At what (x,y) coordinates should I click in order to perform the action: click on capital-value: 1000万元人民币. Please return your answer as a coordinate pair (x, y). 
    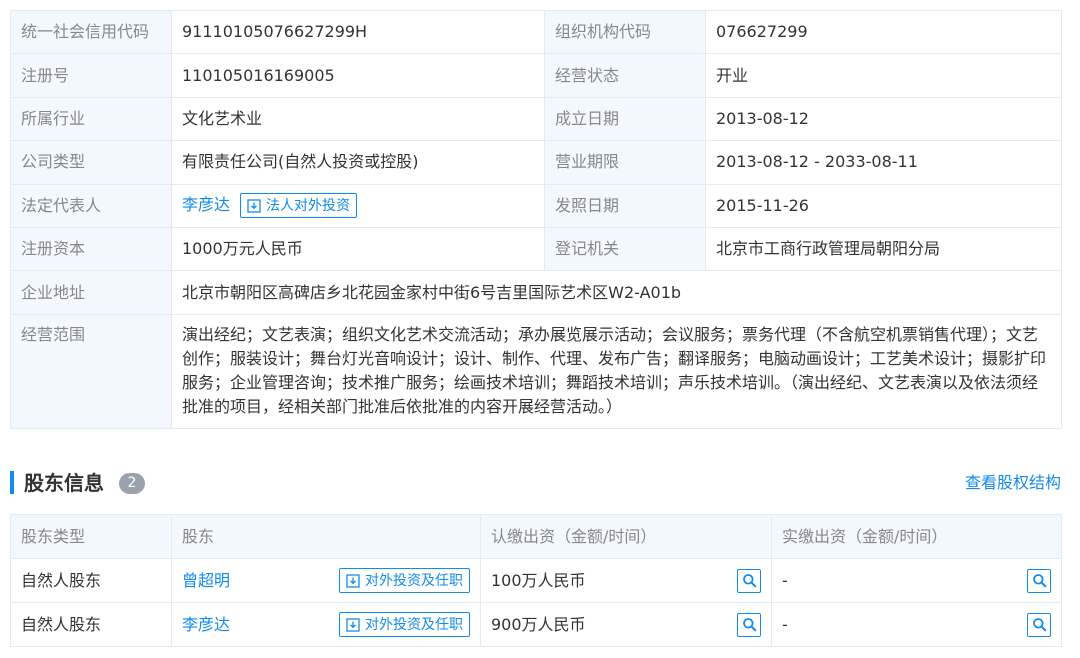
    Looking at the image, I should click on (358, 249).